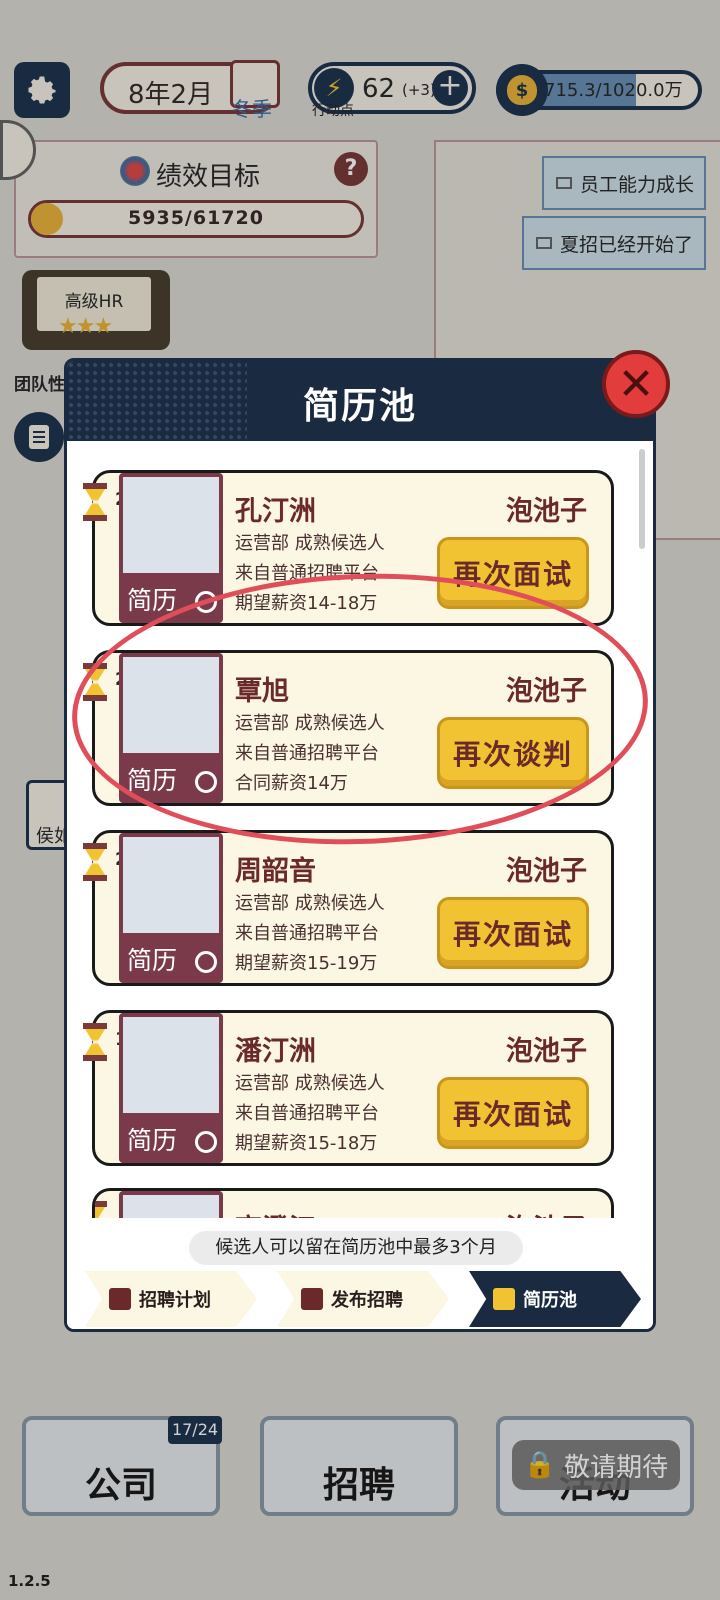  What do you see at coordinates (359, 406) in the screenshot?
I see `dialog-title: 简历池` at bounding box center [359, 406].